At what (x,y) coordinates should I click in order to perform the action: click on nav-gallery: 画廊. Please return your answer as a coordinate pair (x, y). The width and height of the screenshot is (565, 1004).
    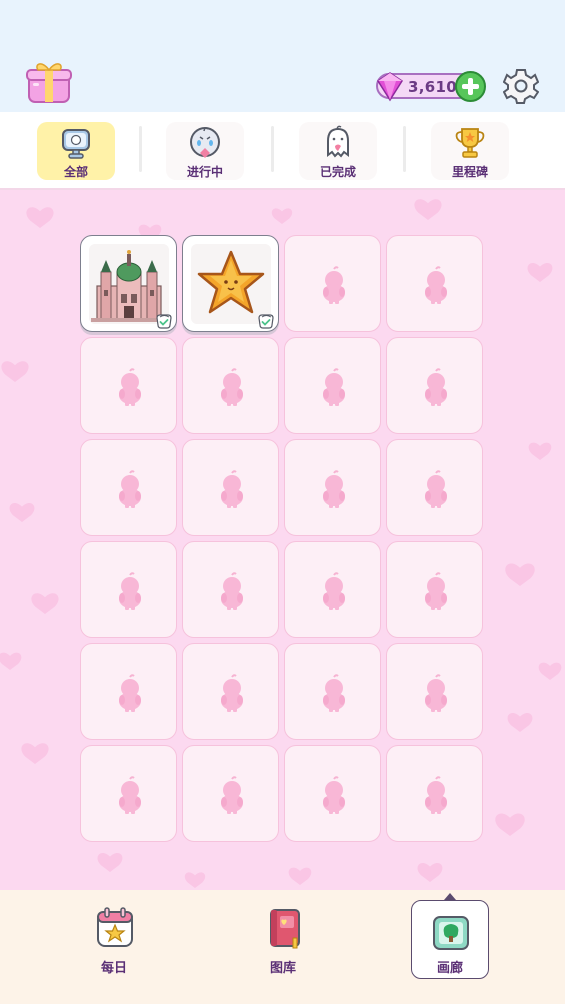
    Looking at the image, I should click on (450, 939).